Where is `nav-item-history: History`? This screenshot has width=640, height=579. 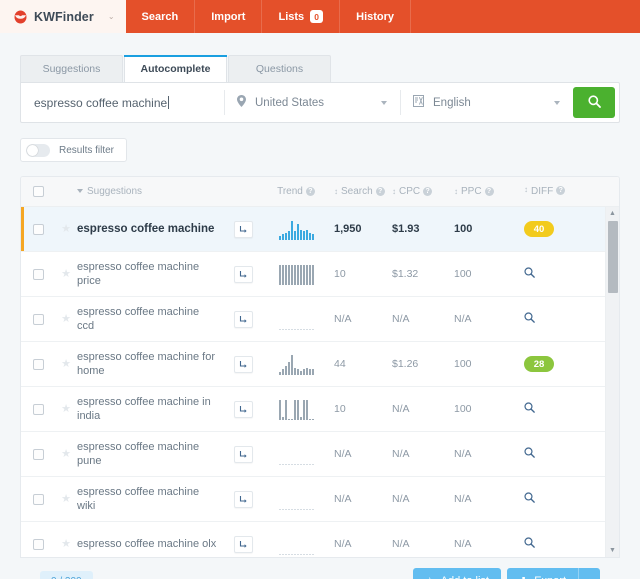 nav-item-history: History is located at coordinates (376, 16).